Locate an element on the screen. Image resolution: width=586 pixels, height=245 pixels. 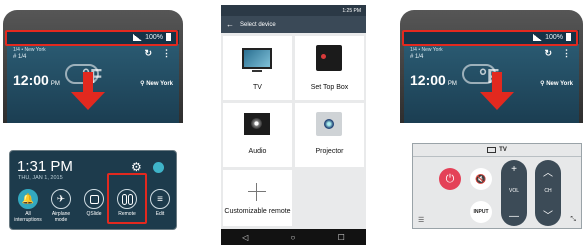
remote-highlight is located at coordinates (127, 198).